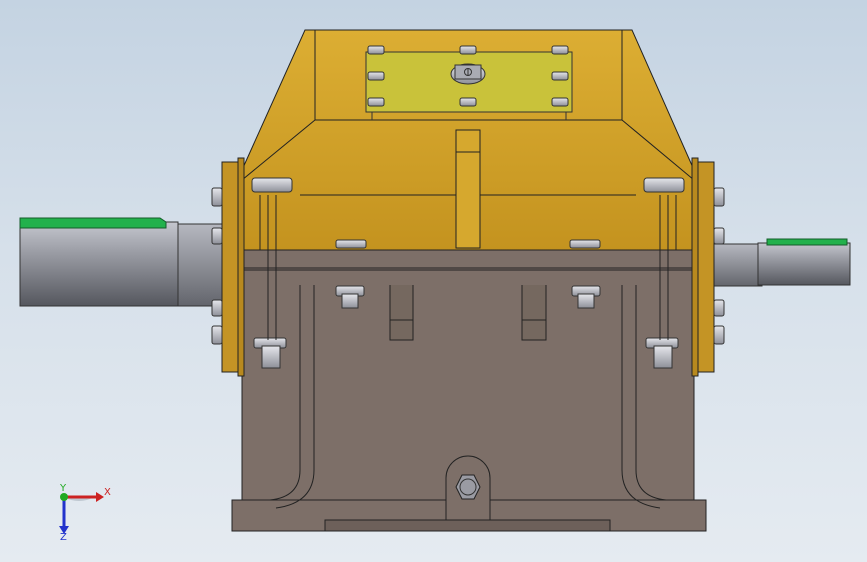 The height and width of the screenshot is (562, 867). Describe the element at coordinates (63, 488) in the screenshot. I see `y-axis-label: Y` at that location.